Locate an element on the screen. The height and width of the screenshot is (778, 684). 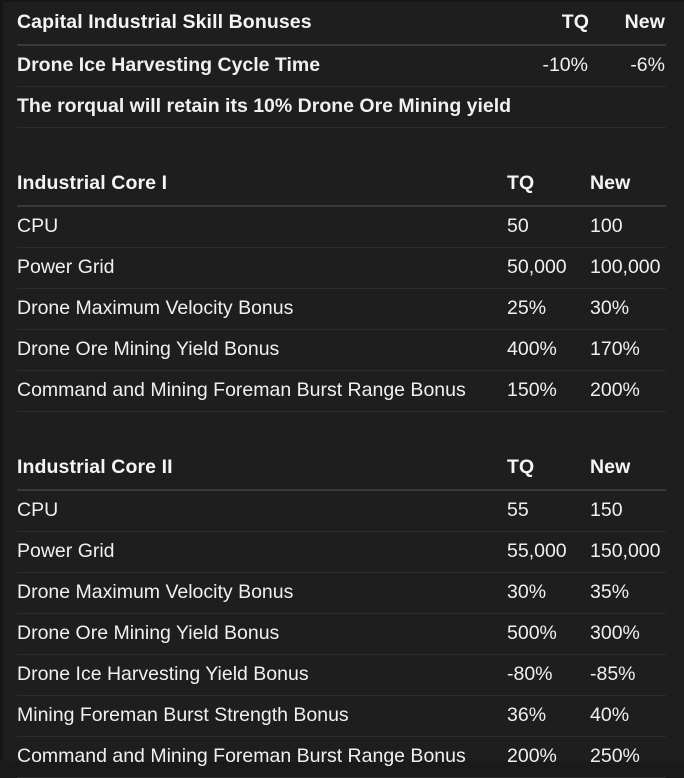
table-title: Industrial Core II is located at coordinates (262, 469).